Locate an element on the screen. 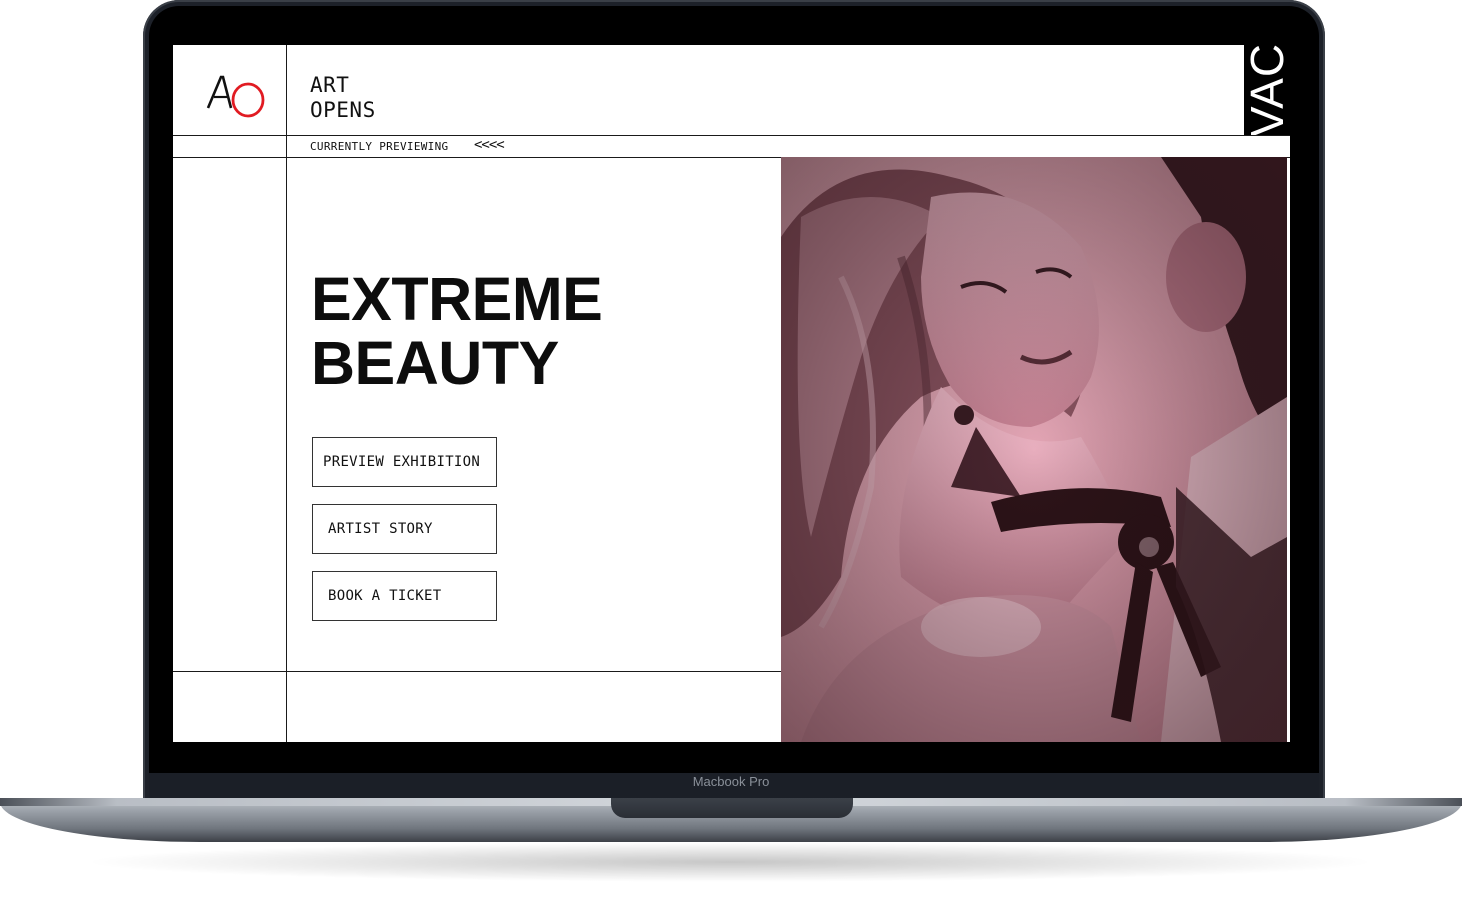  side-tab: VAC is located at coordinates (1267, 90).